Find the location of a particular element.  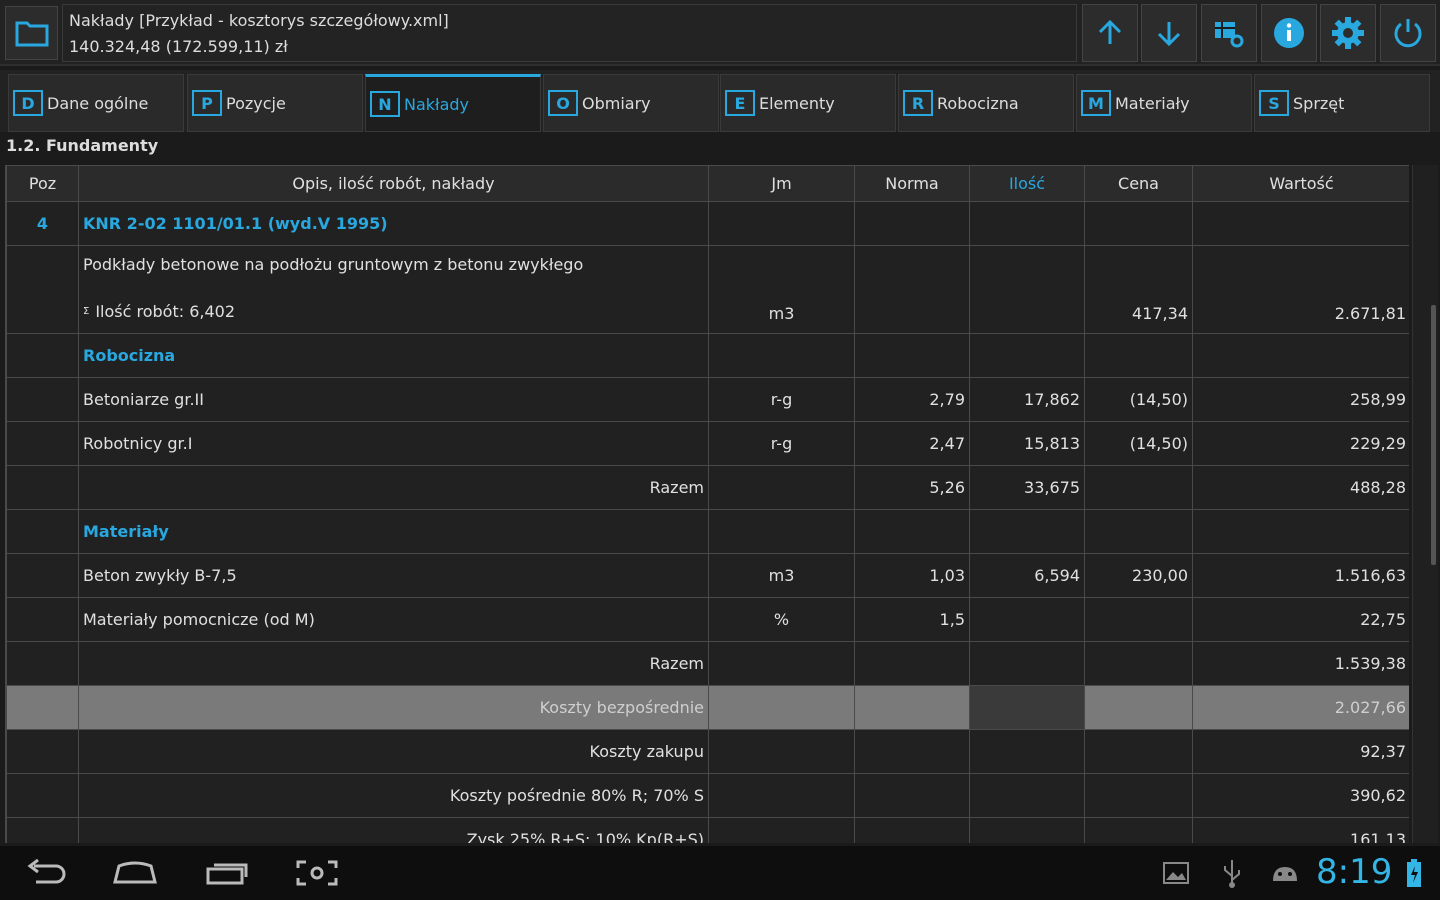

row-ilosc: 15,813 is located at coordinates (1027, 443).